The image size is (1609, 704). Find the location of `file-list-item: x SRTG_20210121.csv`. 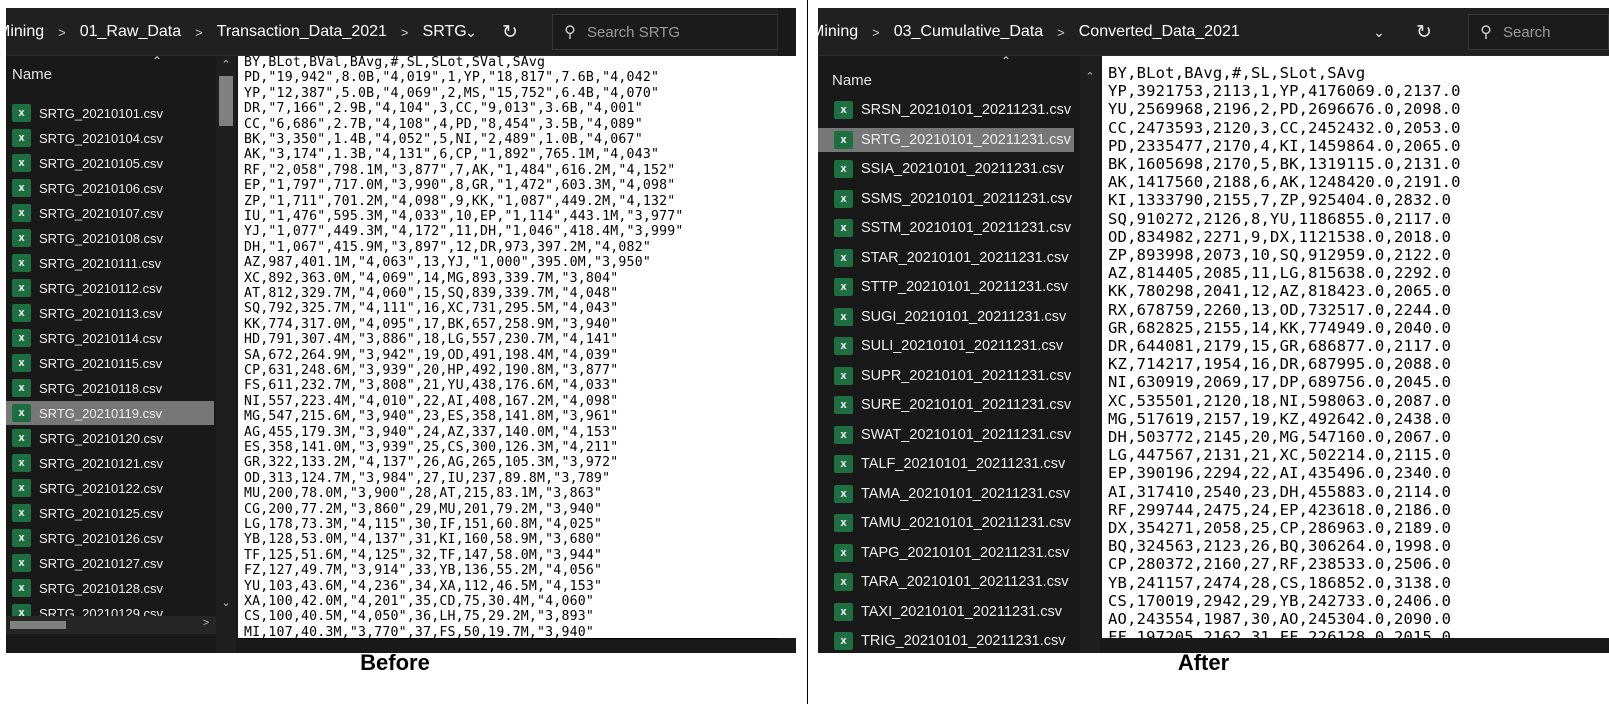

file-list-item: x SRTG_20210121.csv is located at coordinates (110, 463).